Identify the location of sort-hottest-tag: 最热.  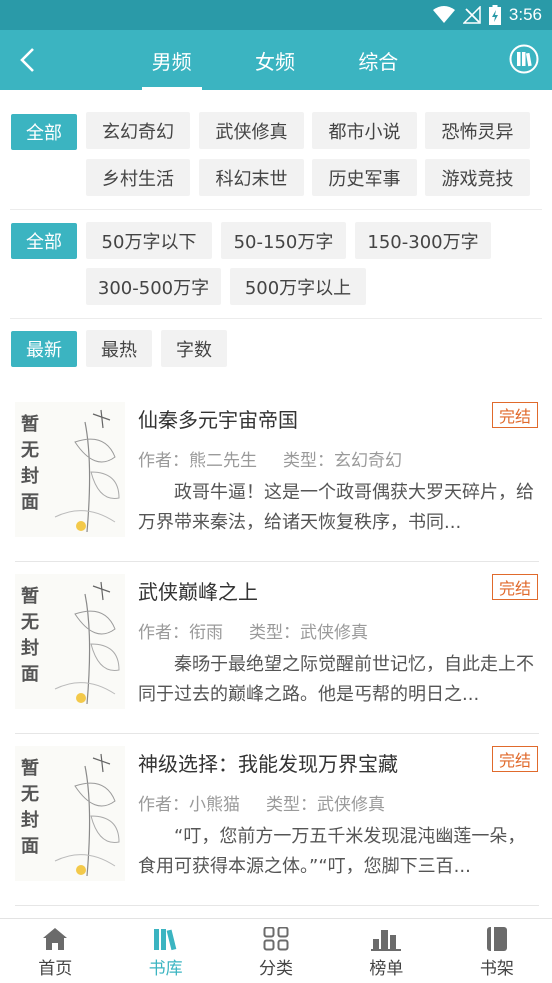
(119, 348).